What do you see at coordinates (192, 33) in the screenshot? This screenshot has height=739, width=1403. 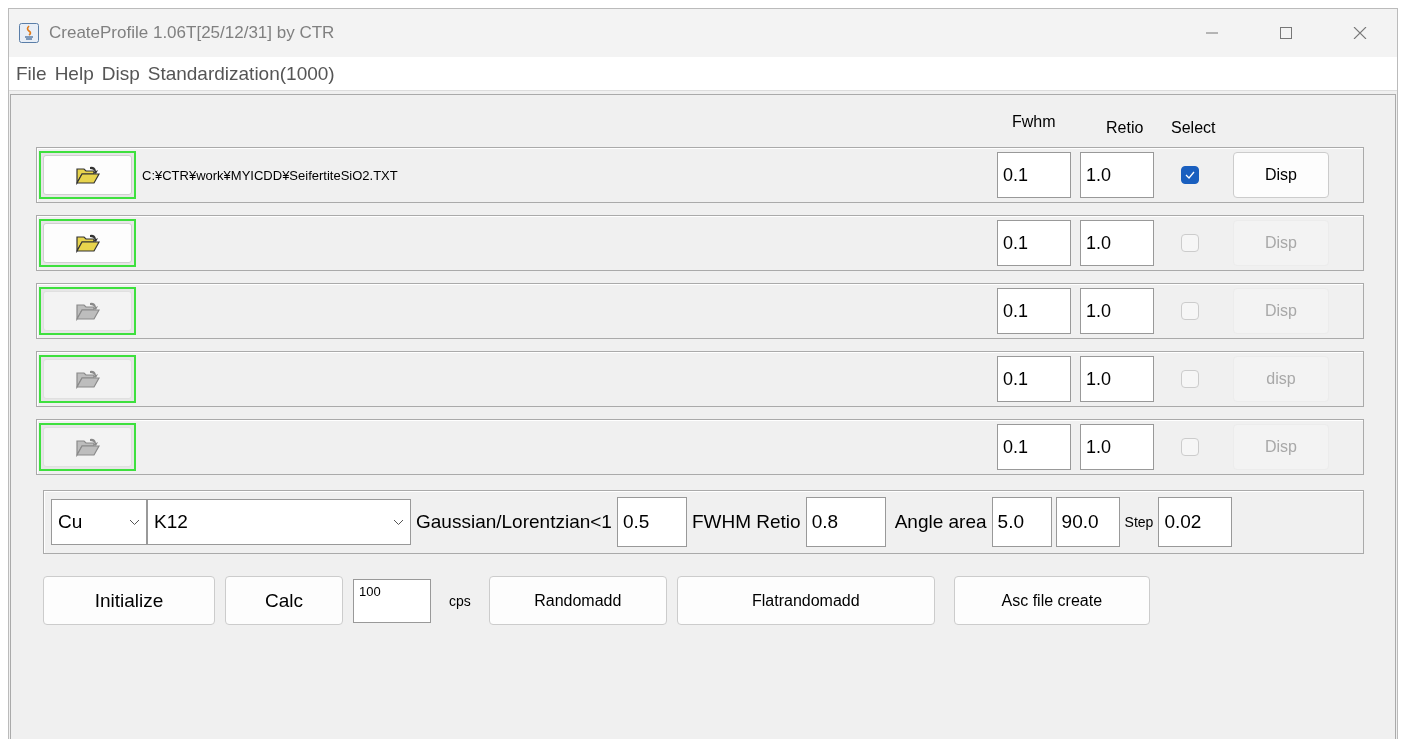 I see `window-title: CreateProfile 1.06T[25/12/31] by CTR` at bounding box center [192, 33].